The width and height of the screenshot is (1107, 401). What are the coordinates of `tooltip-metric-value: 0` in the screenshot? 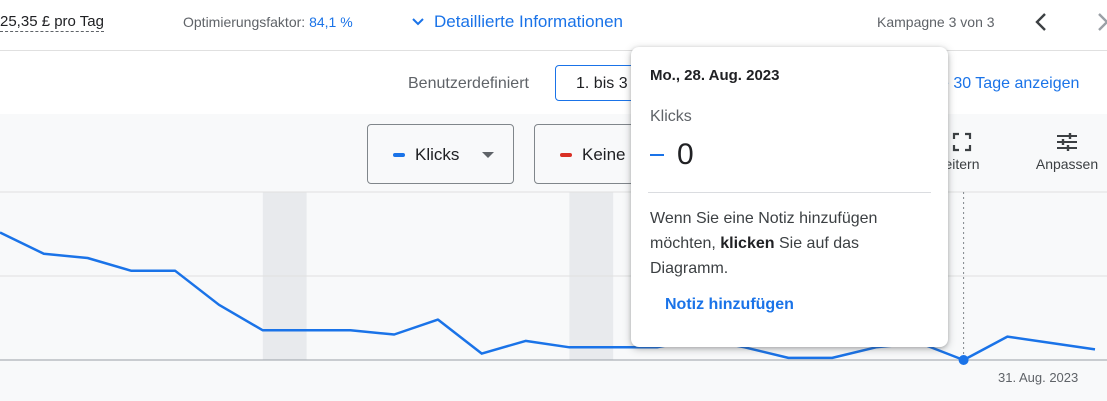 It's located at (685, 154).